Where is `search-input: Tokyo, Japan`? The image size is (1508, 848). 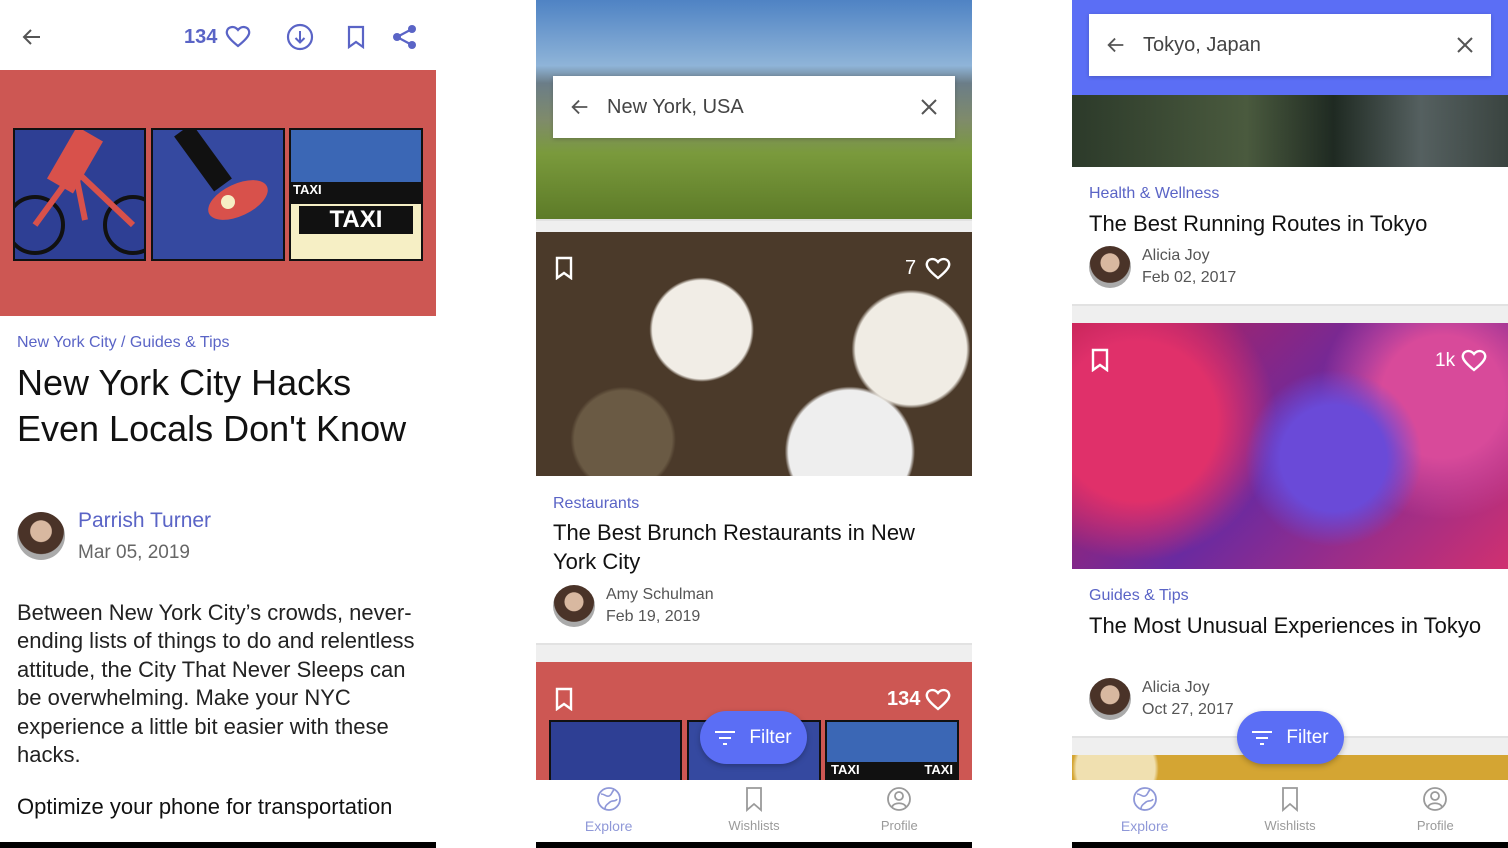 search-input: Tokyo, Japan is located at coordinates (1299, 45).